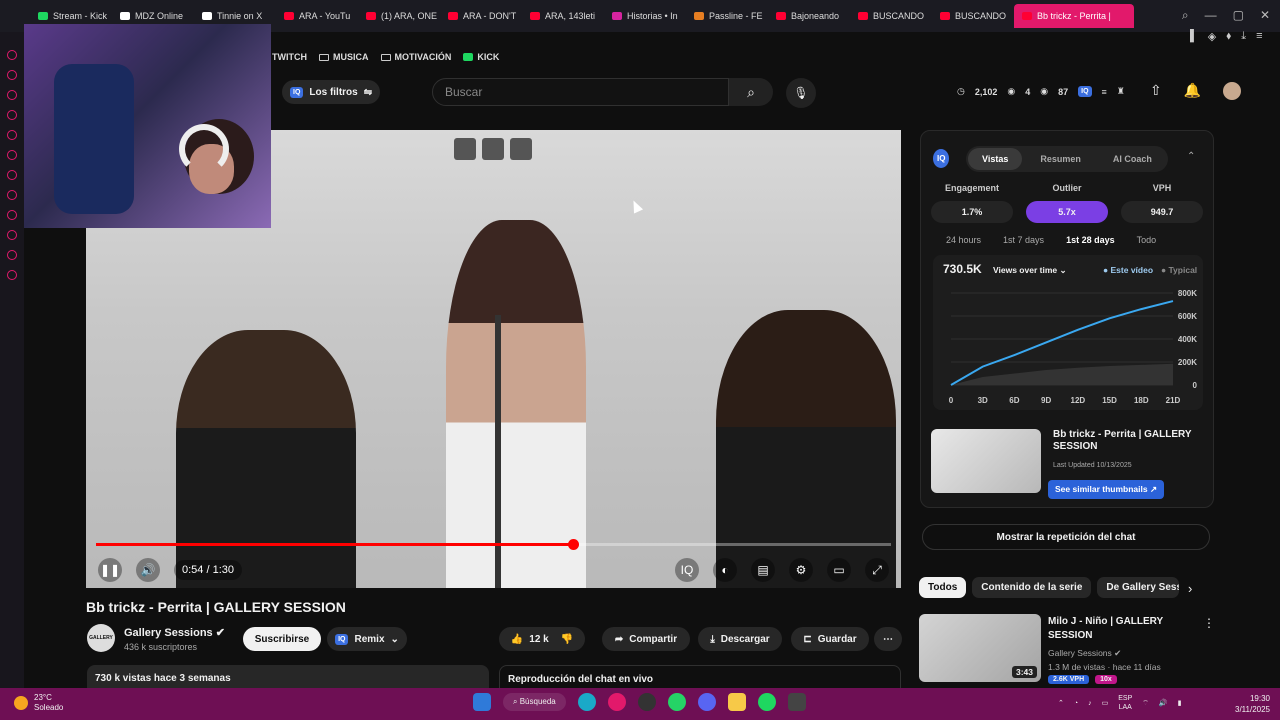  I want to click on browser-tab: ARA, 143leti, so click(563, 16).